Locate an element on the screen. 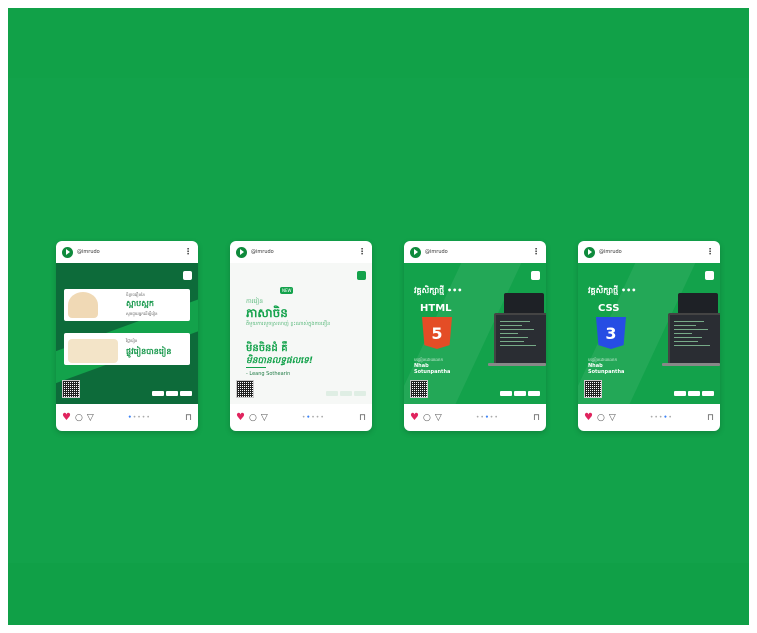 Image resolution: width=757 pixels, height=633 pixels. course-language: HTML is located at coordinates (436, 308).